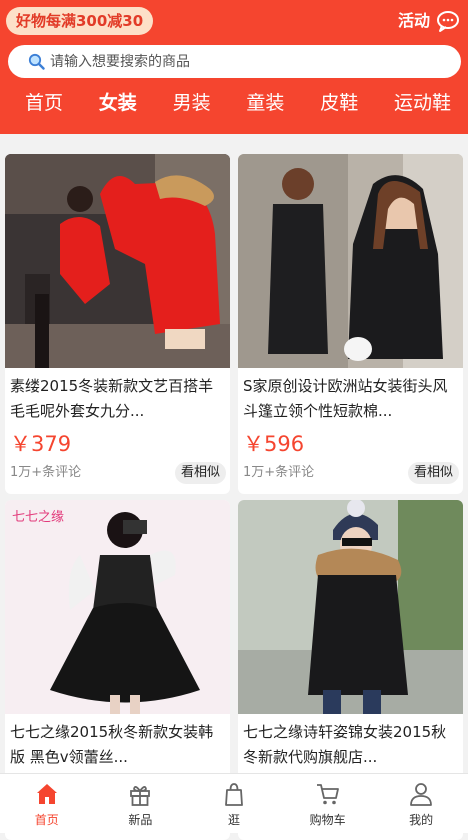  What do you see at coordinates (422, 103) in the screenshot?
I see `tab-sneakers: 运动鞋` at bounding box center [422, 103].